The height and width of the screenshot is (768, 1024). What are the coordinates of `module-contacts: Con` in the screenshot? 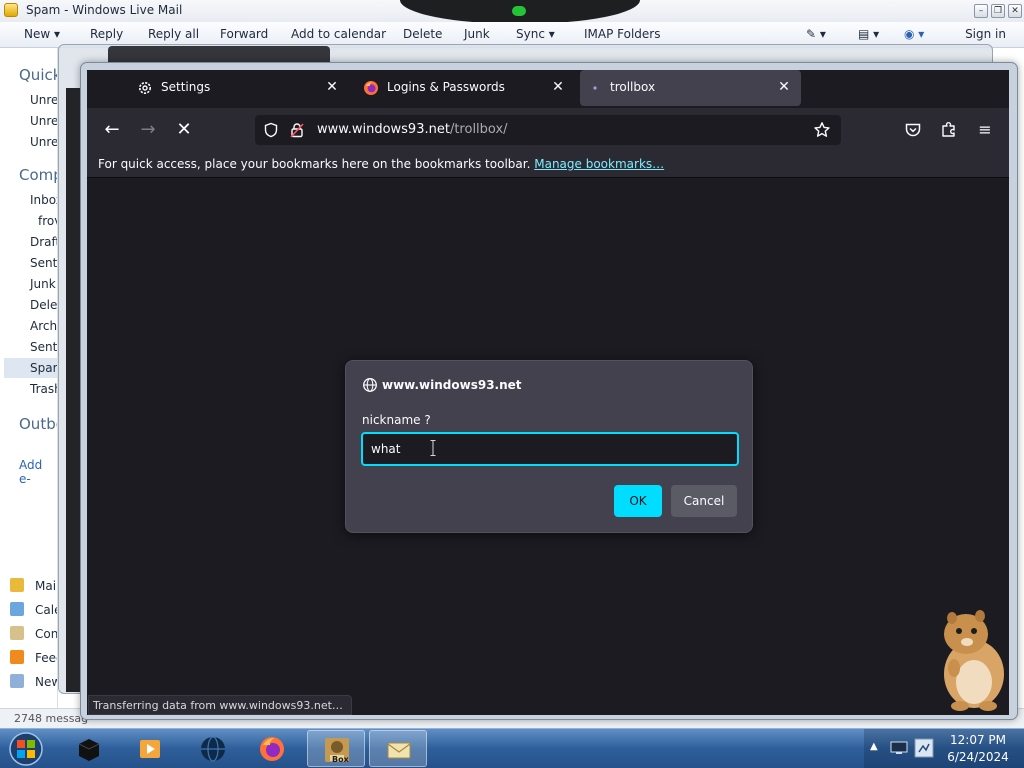 It's located at (32, 634).